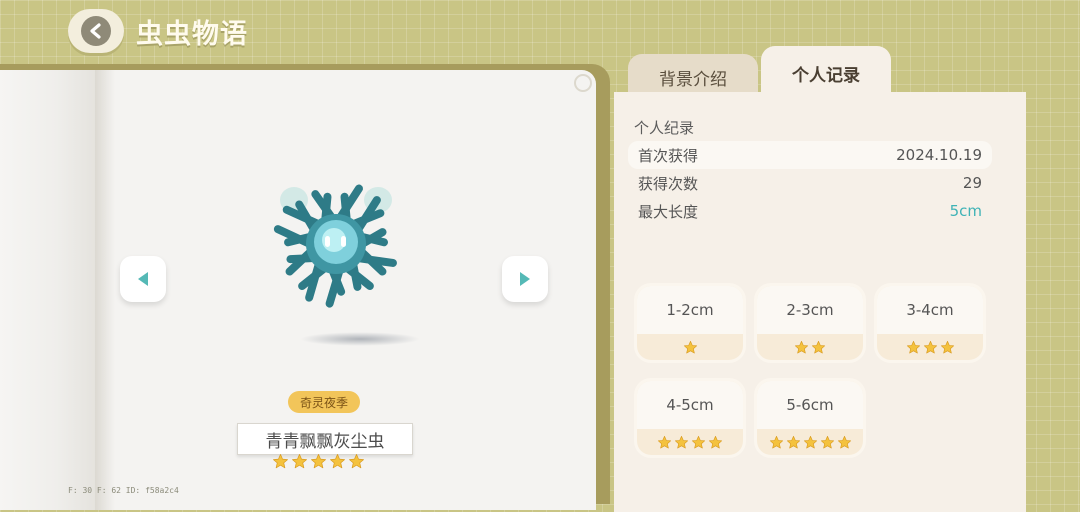 The image size is (1080, 512). Describe the element at coordinates (192, 34) in the screenshot. I see `page-title: 虫虫物语` at that location.